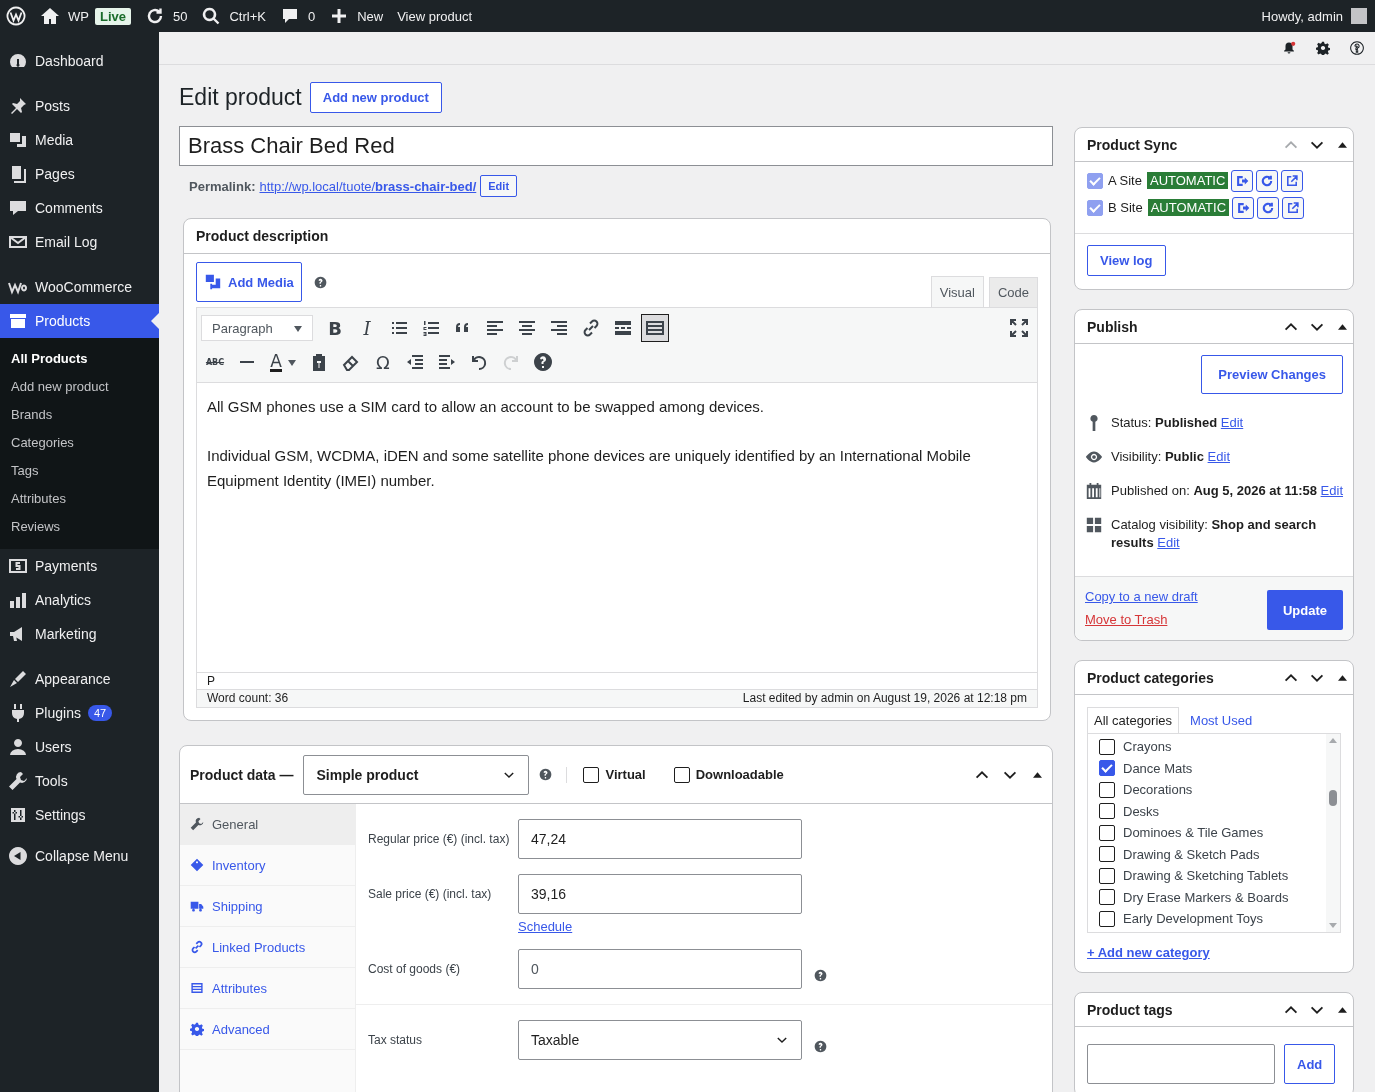 Image resolution: width=1375 pixels, height=1092 pixels. Describe the element at coordinates (79, 140) in the screenshot. I see `menu-item: Media` at that location.